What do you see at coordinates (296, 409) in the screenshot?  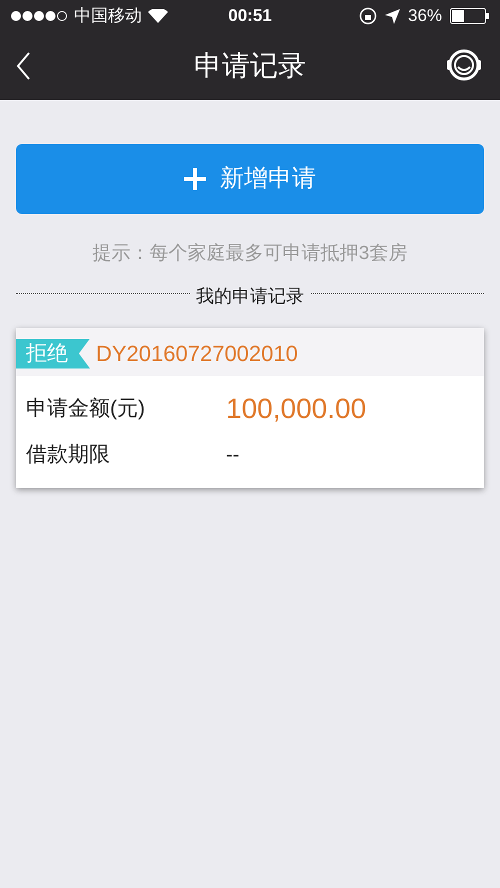 I see `field-value: 100,000.00` at bounding box center [296, 409].